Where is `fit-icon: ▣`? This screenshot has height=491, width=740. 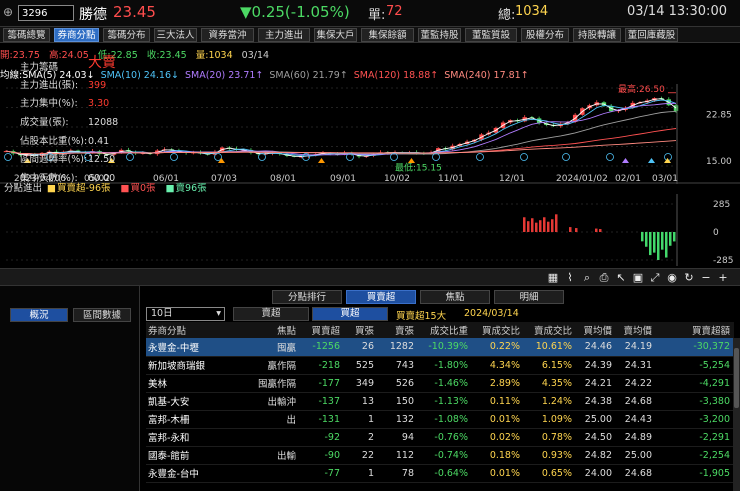
fit-icon: ▣ is located at coordinates (638, 277).